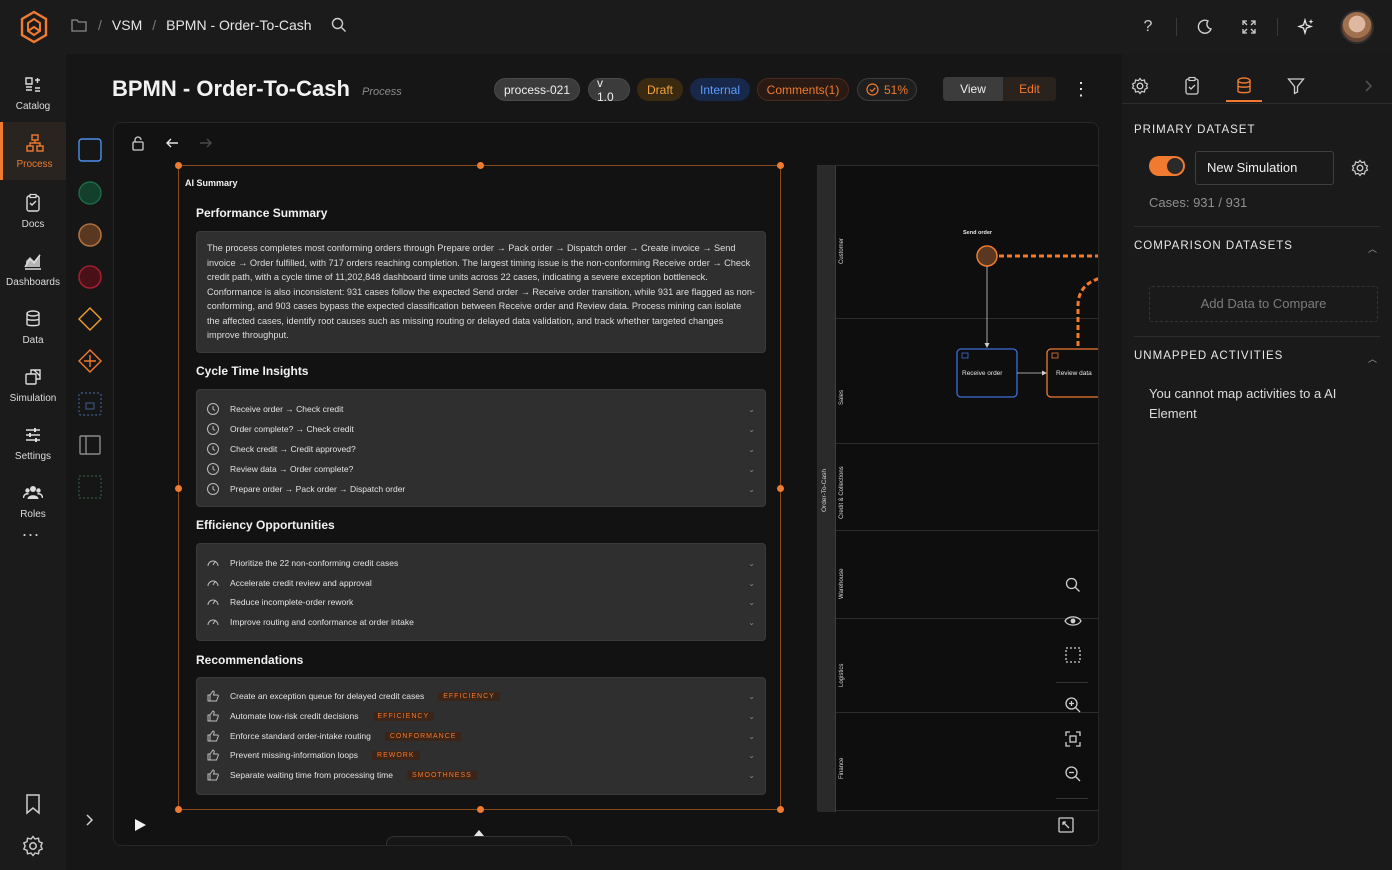  I want to click on more-options-icon: ⋮, so click(1081, 90).